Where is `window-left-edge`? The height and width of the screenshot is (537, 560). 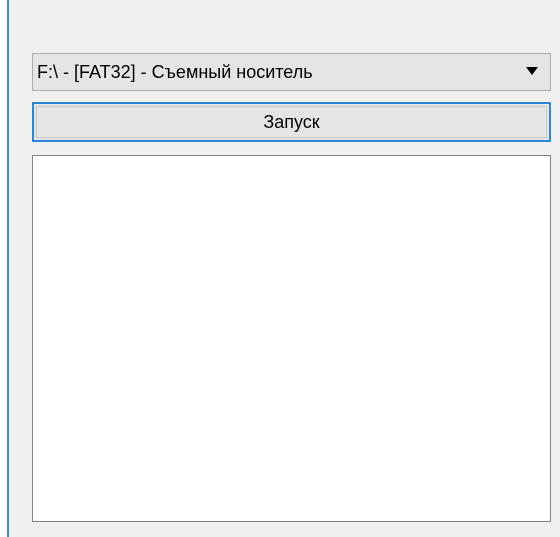
window-left-edge is located at coordinates (4, 268).